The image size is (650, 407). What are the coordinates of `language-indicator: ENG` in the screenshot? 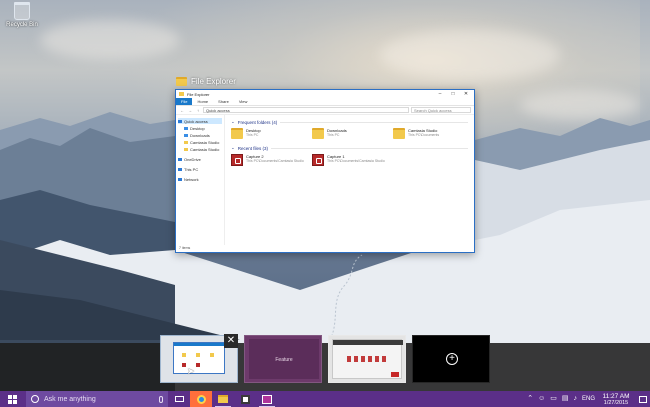 It's located at (588, 399).